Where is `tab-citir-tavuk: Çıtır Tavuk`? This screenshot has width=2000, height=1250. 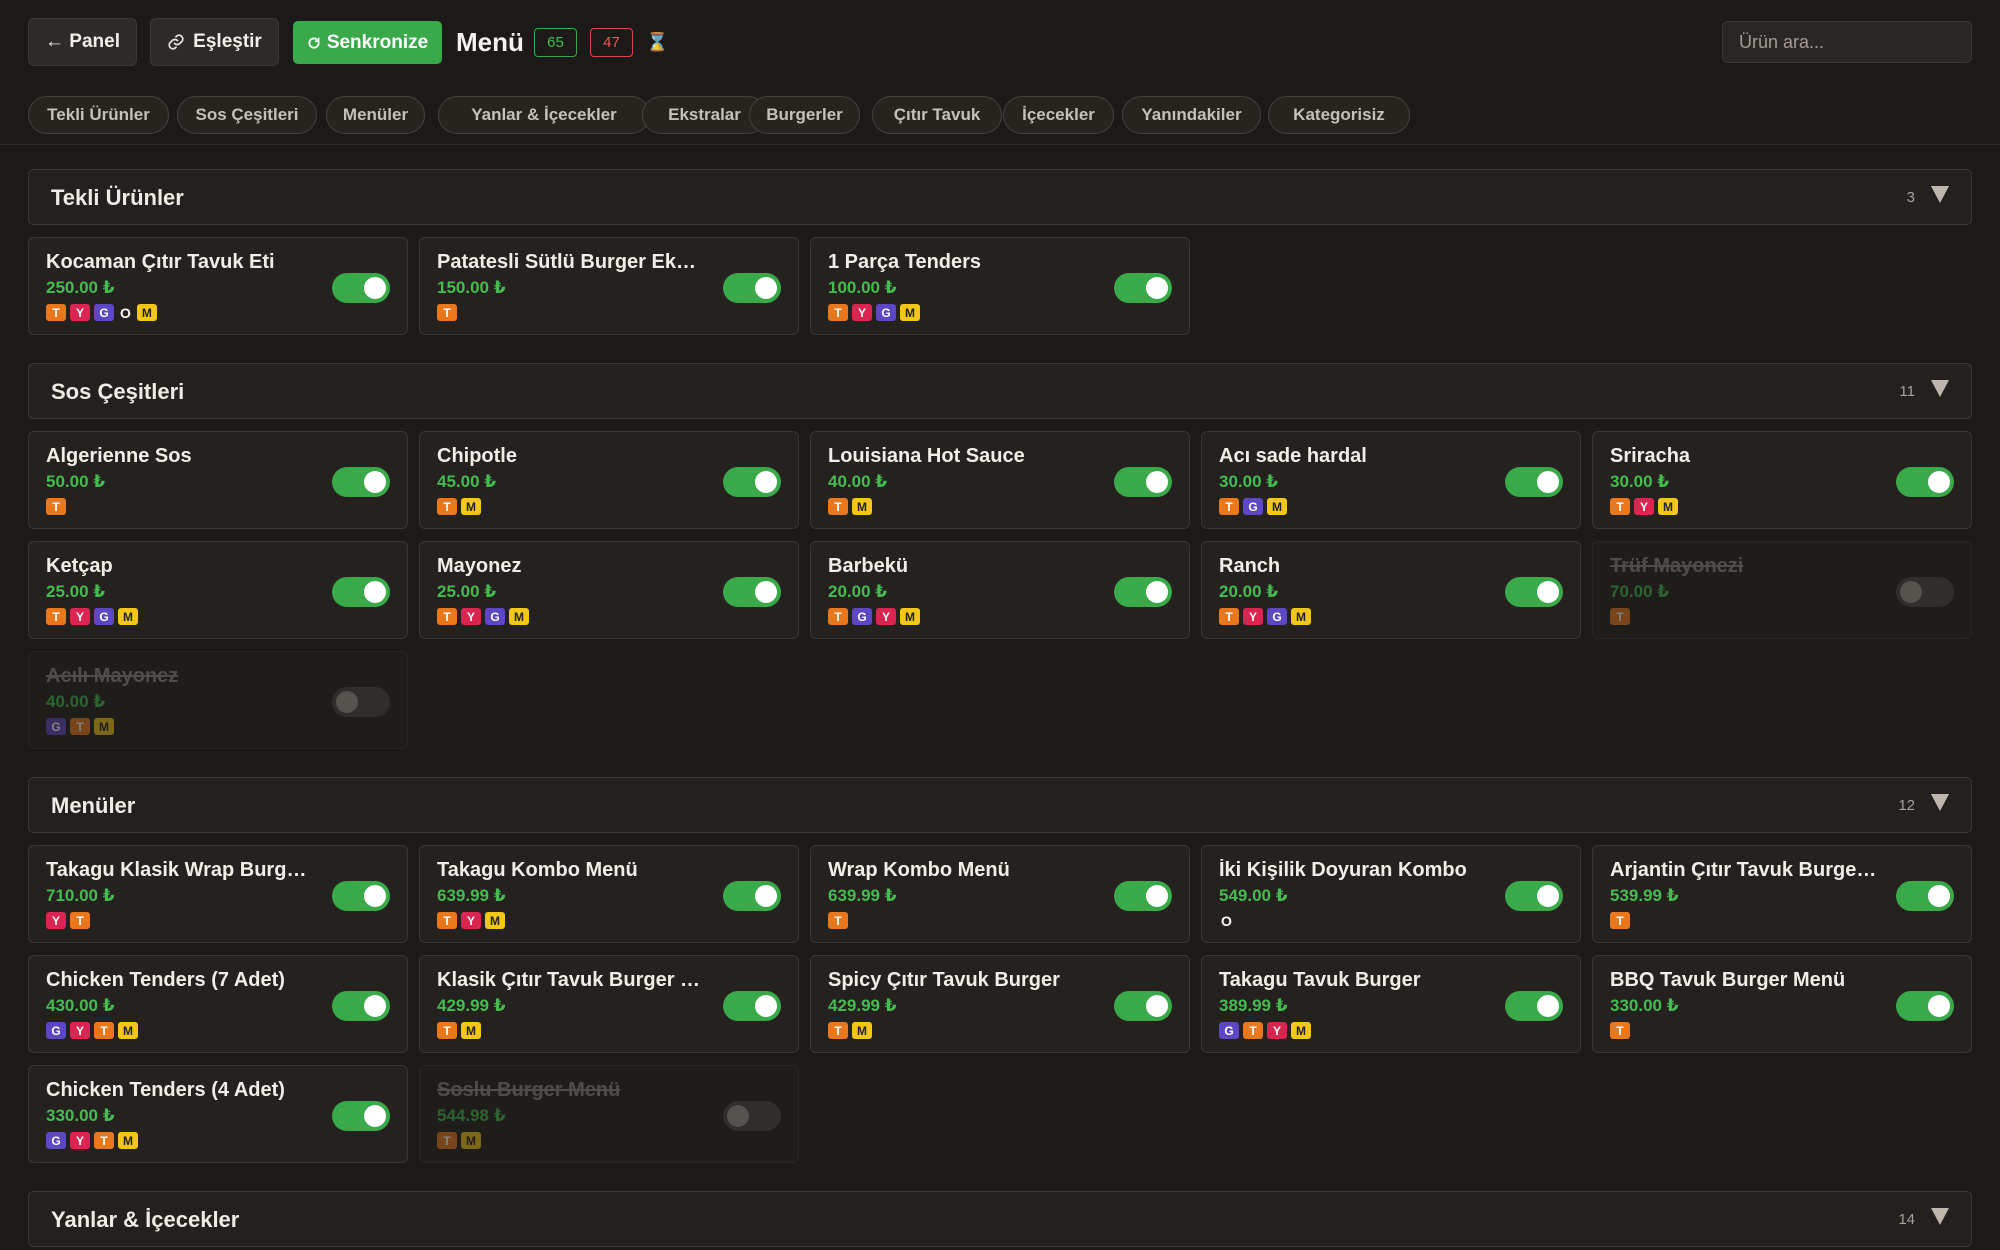
tab-citir-tavuk: Çıtır Tavuk is located at coordinates (937, 115).